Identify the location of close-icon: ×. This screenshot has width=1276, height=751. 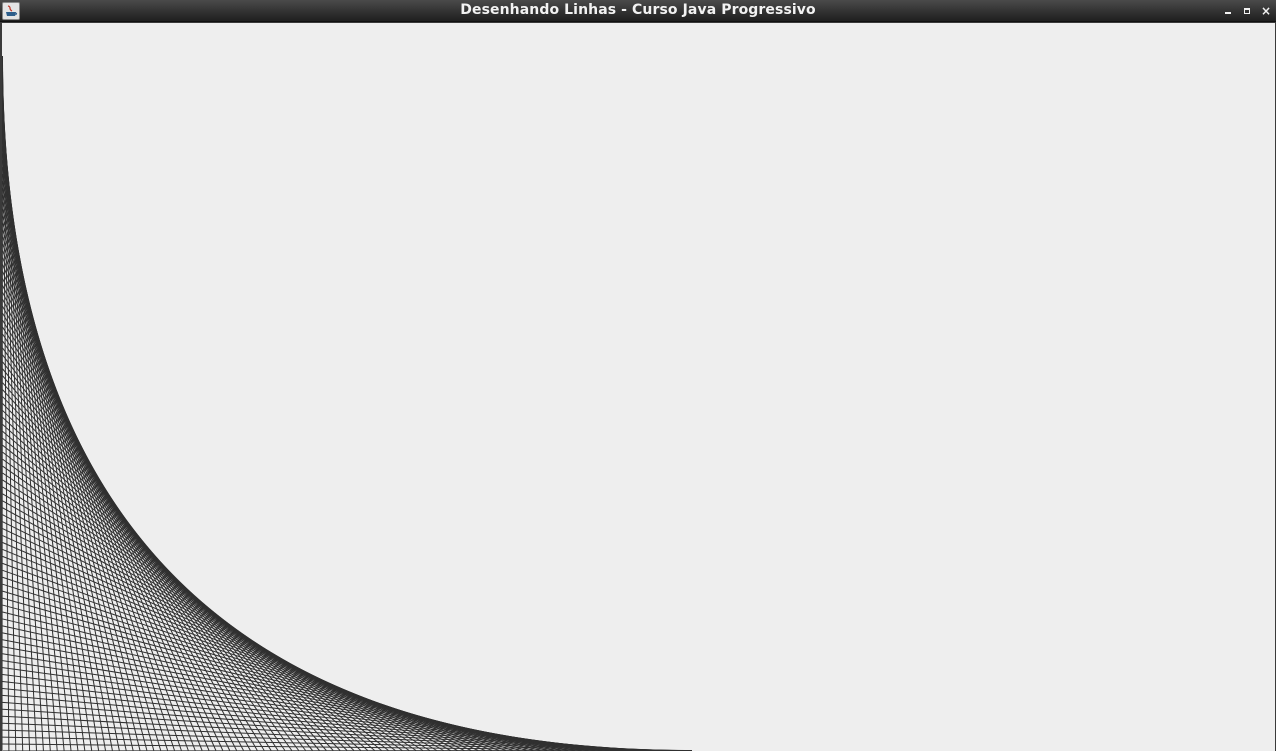
(1266, 11).